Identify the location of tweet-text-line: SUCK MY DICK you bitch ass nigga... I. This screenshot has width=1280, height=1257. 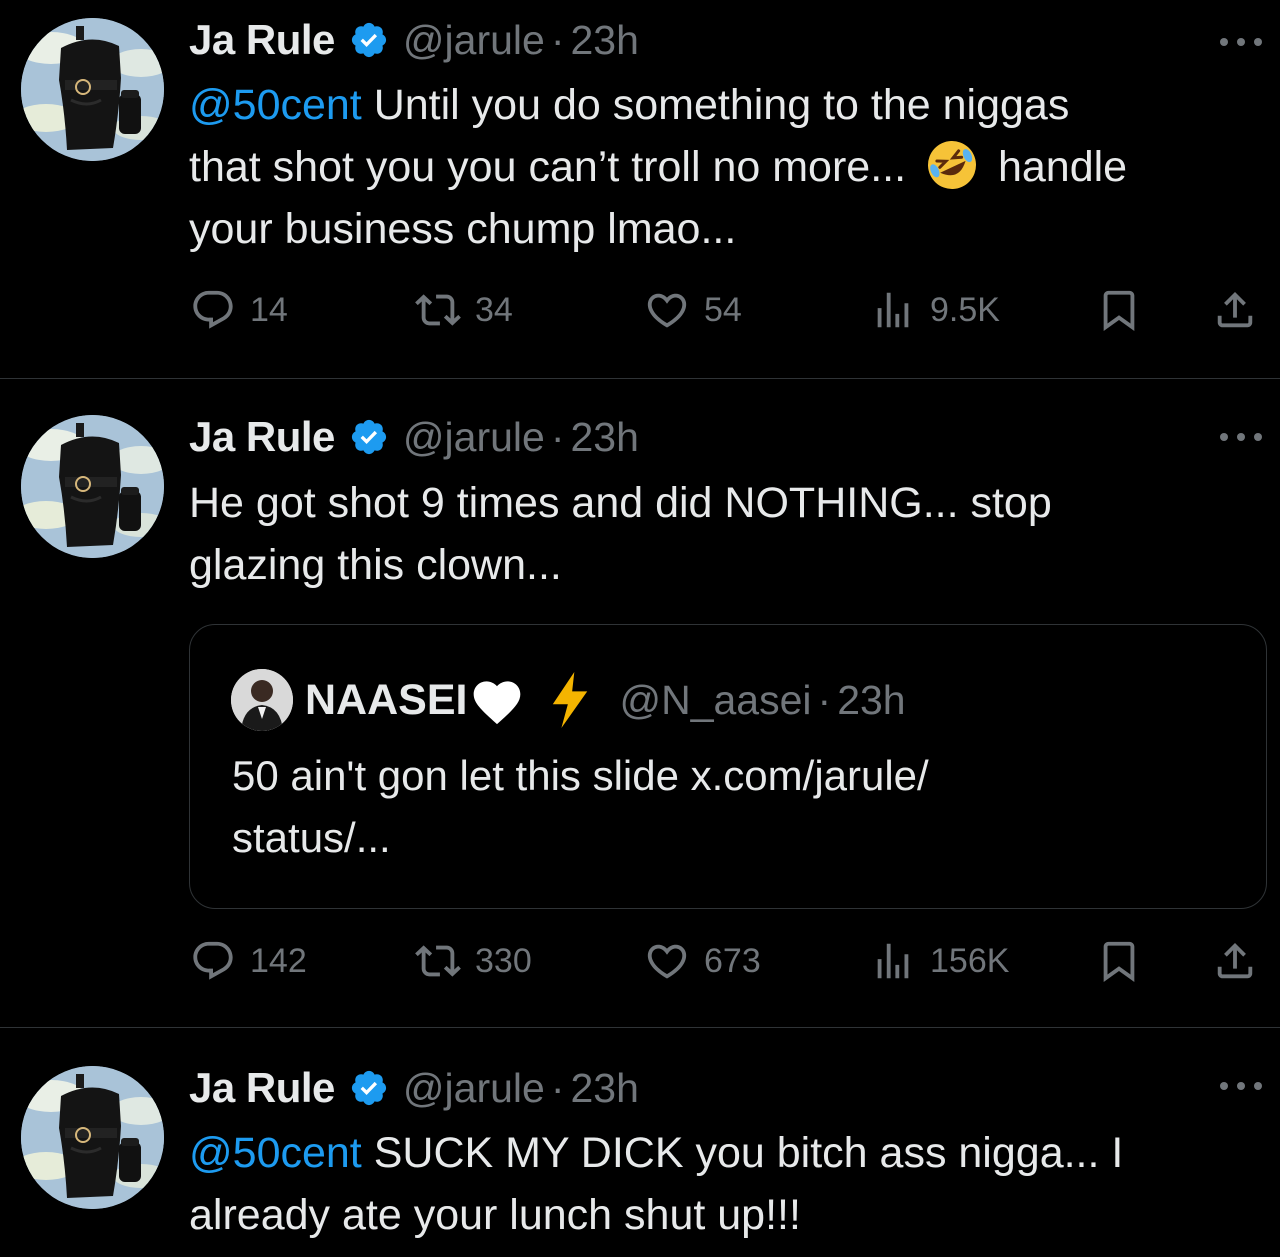
(742, 1153).